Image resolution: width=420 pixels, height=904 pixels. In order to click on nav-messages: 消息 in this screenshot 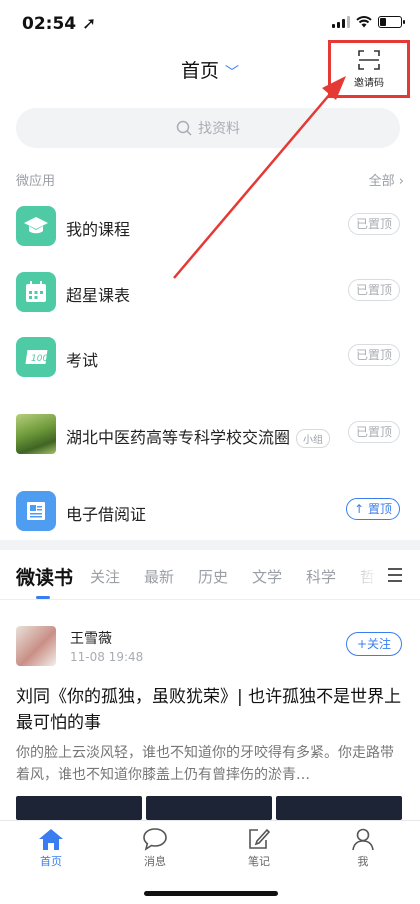, I will do `click(155, 848)`.